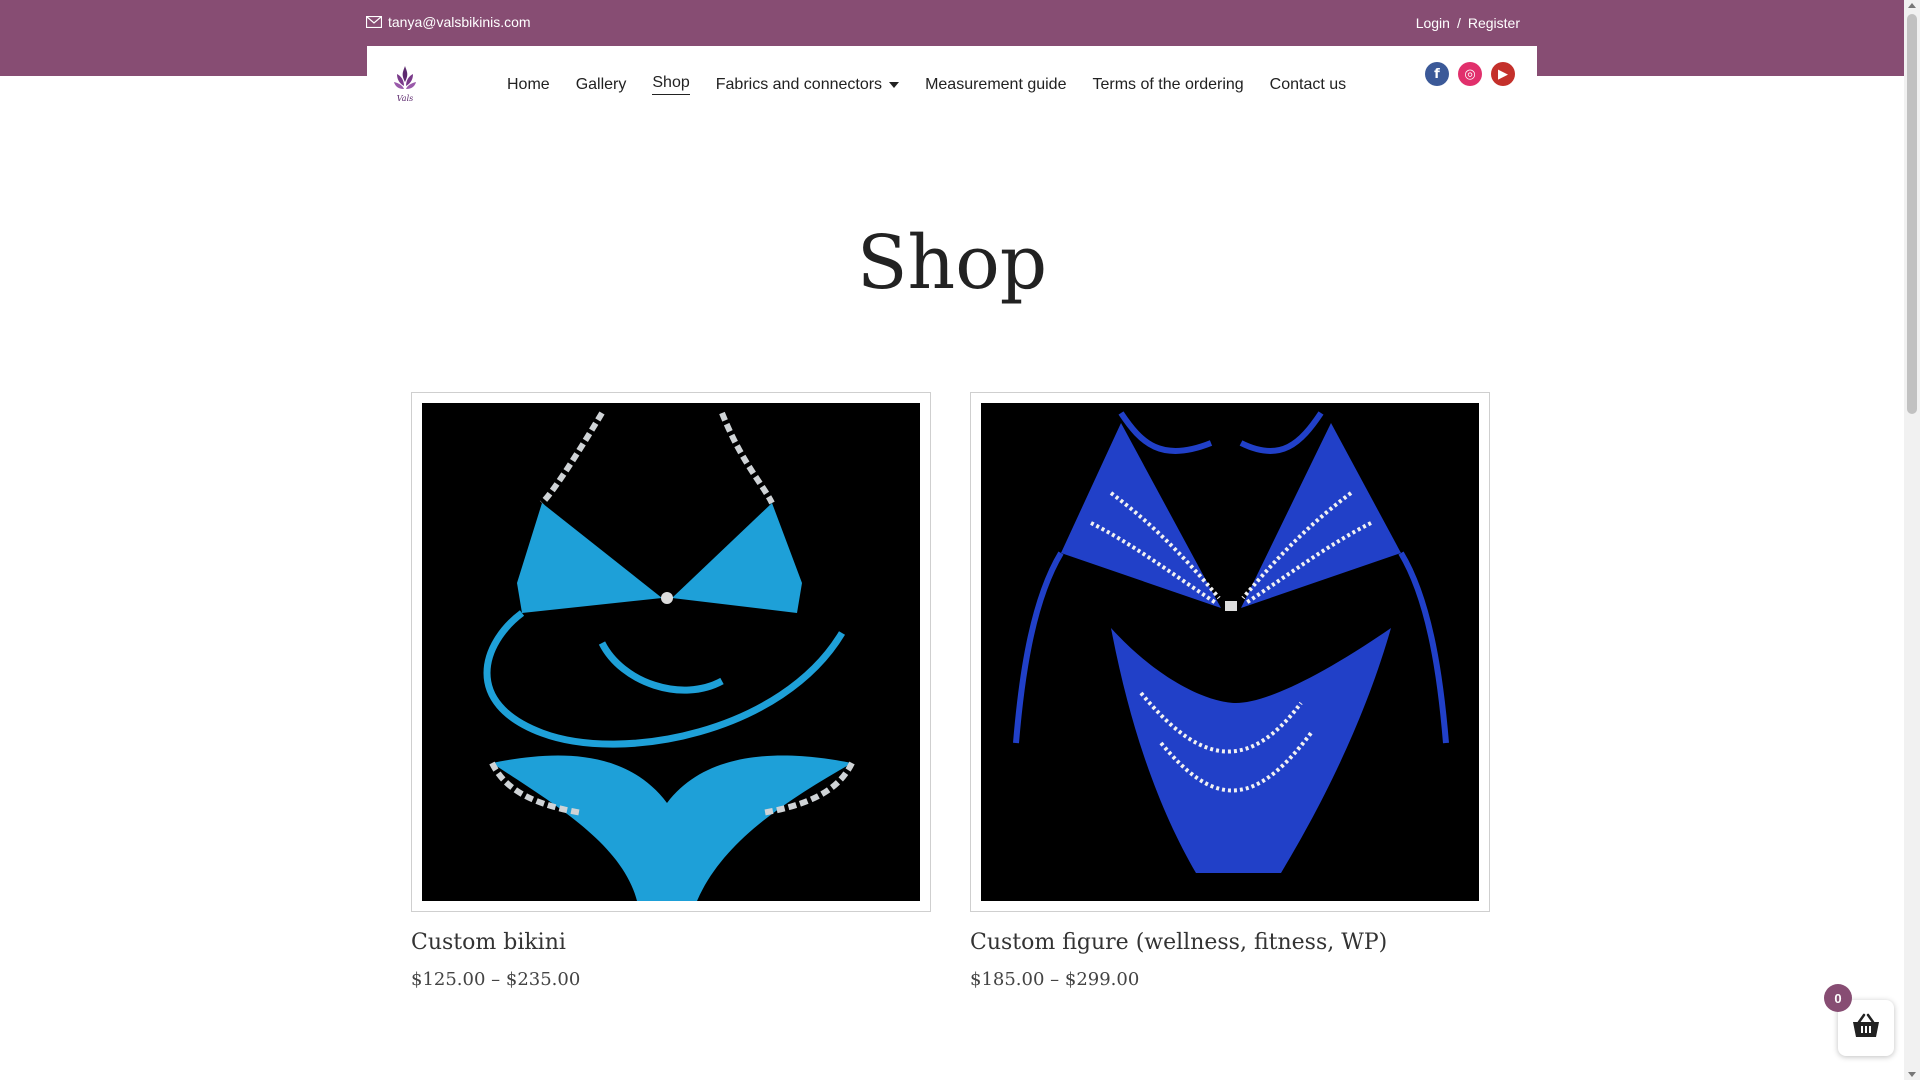 This screenshot has width=1920, height=1080. I want to click on nav-item-fabrics: Fabrics and connectors, so click(807, 84).